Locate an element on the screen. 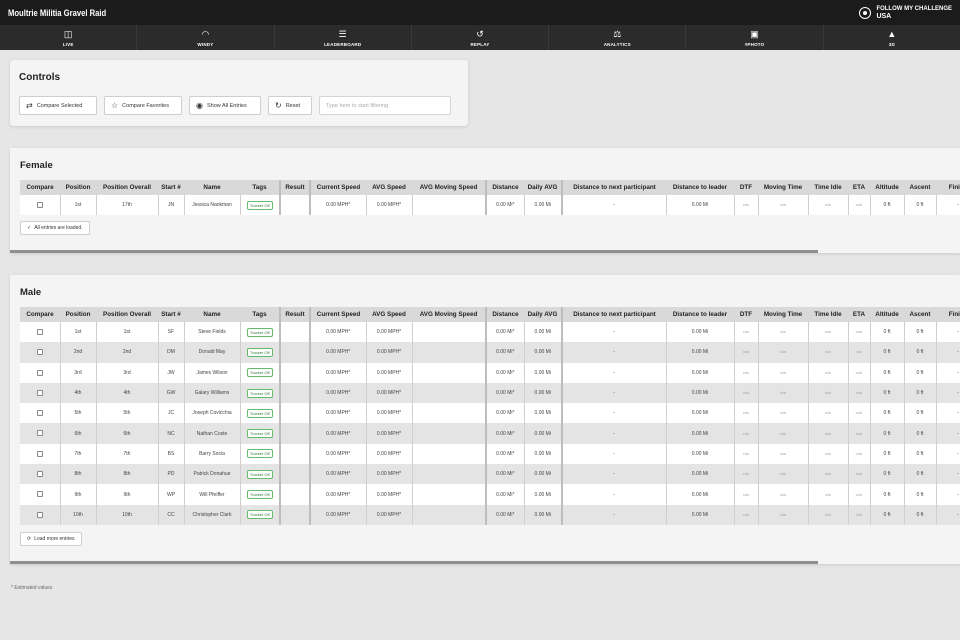 This screenshot has height=640, width=960. gauge-icon: ◠ is located at coordinates (205, 33).